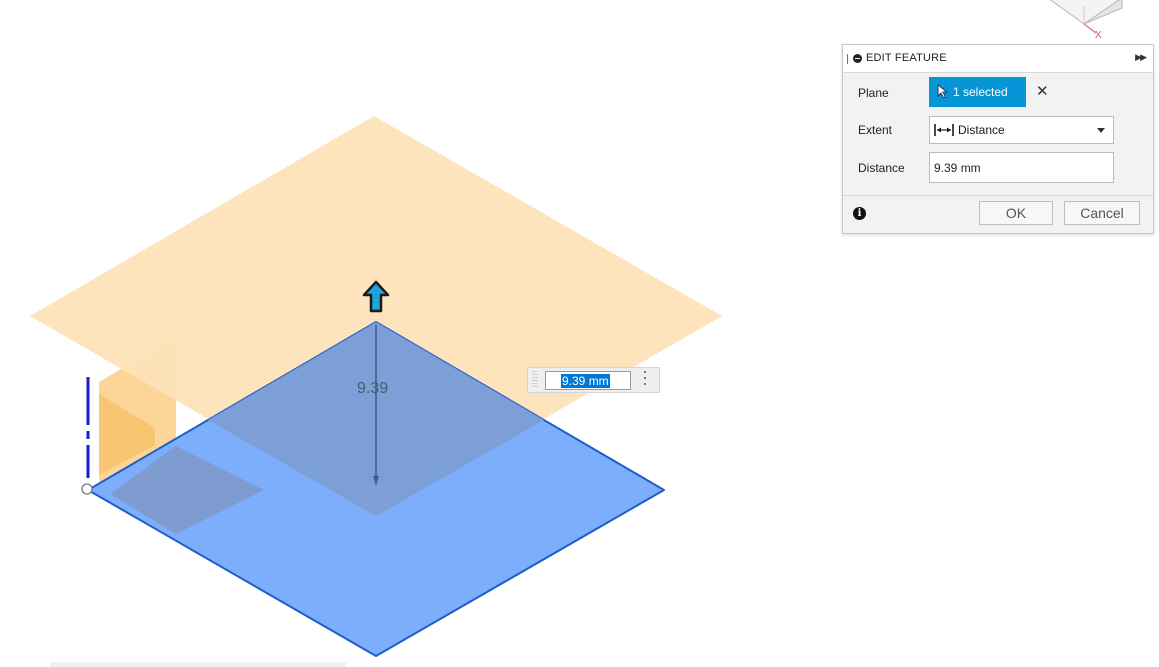  What do you see at coordinates (875, 130) in the screenshot?
I see `extent-label: Extent` at bounding box center [875, 130].